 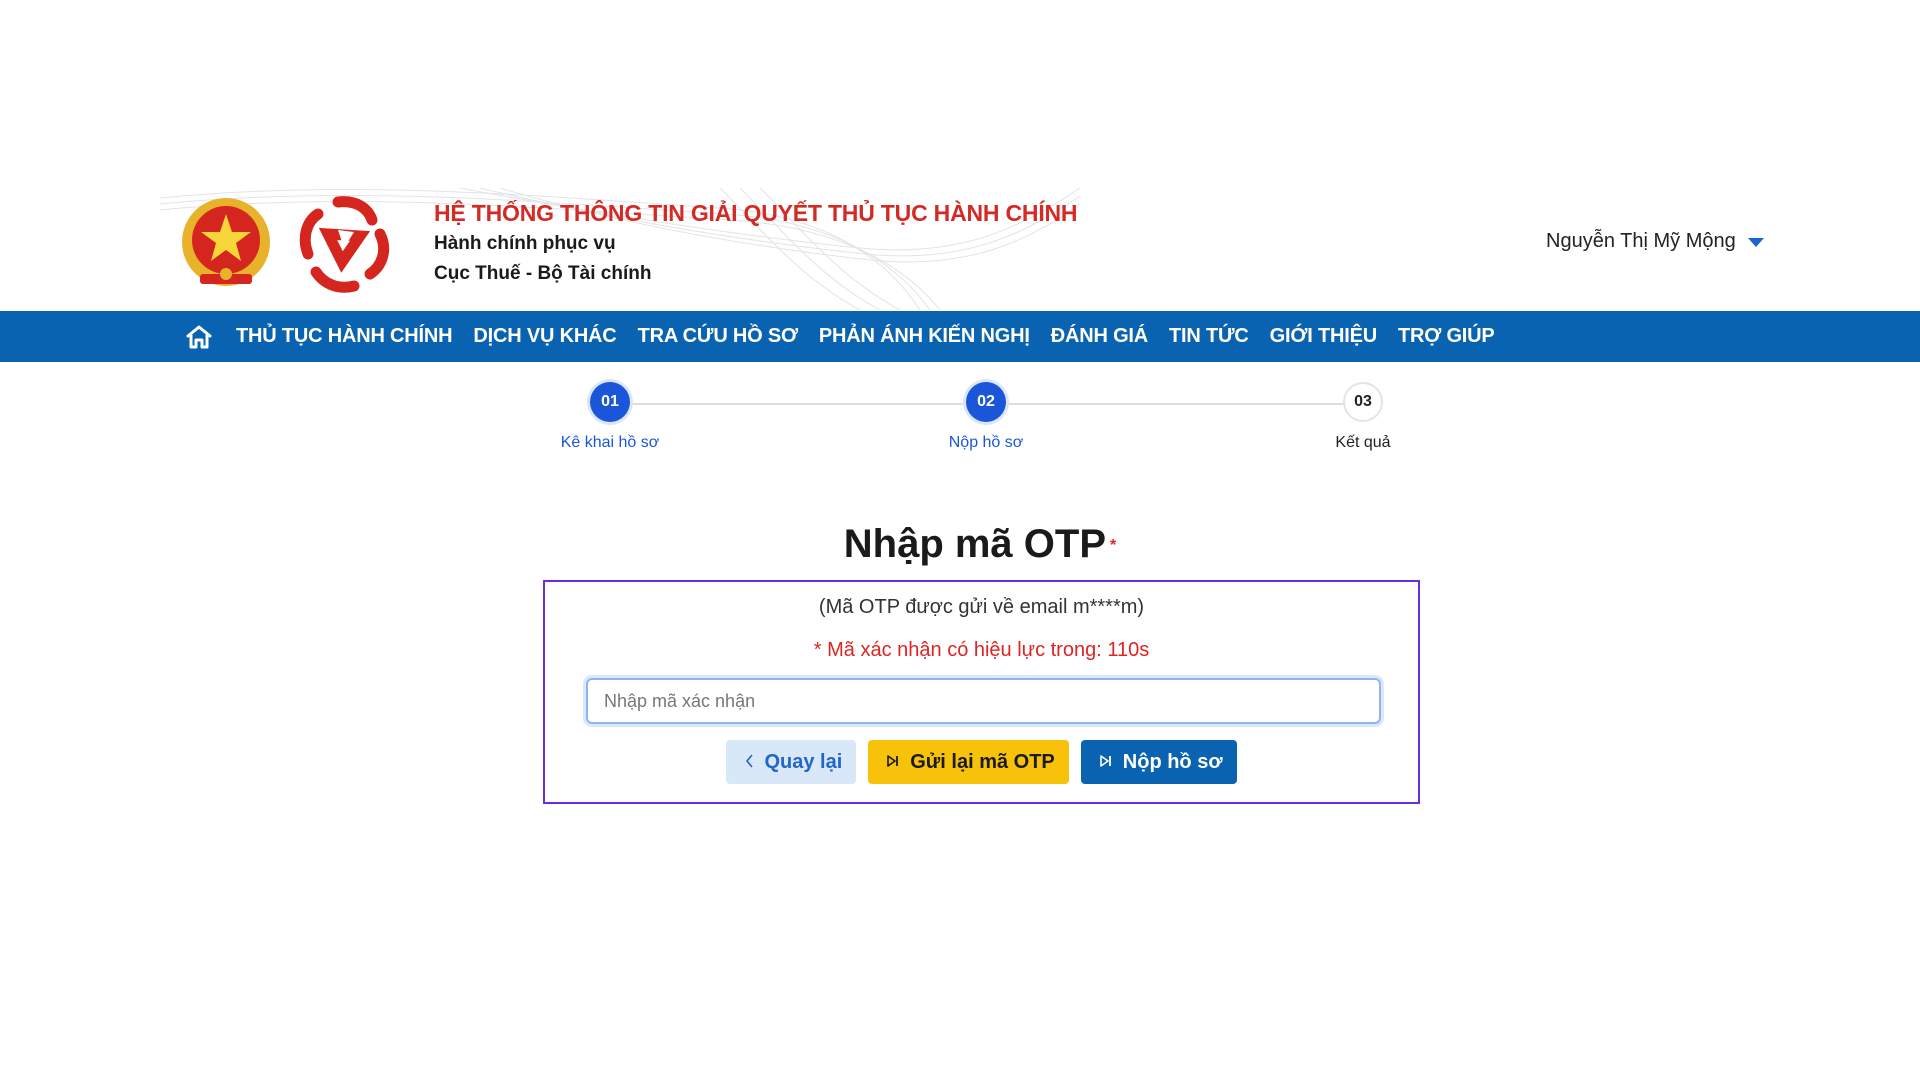 I want to click on home-icon, so click(x=199, y=337).